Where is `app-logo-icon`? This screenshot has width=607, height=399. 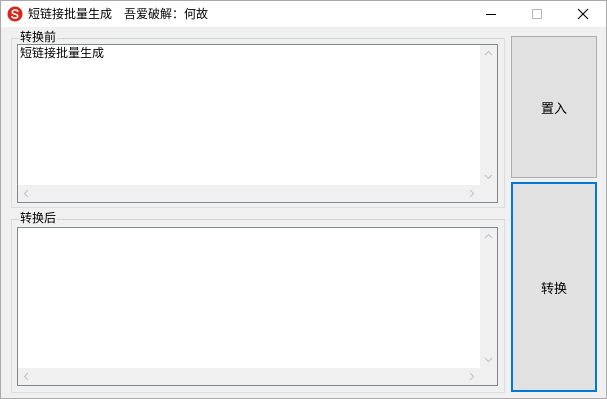
app-logo-icon is located at coordinates (15, 14).